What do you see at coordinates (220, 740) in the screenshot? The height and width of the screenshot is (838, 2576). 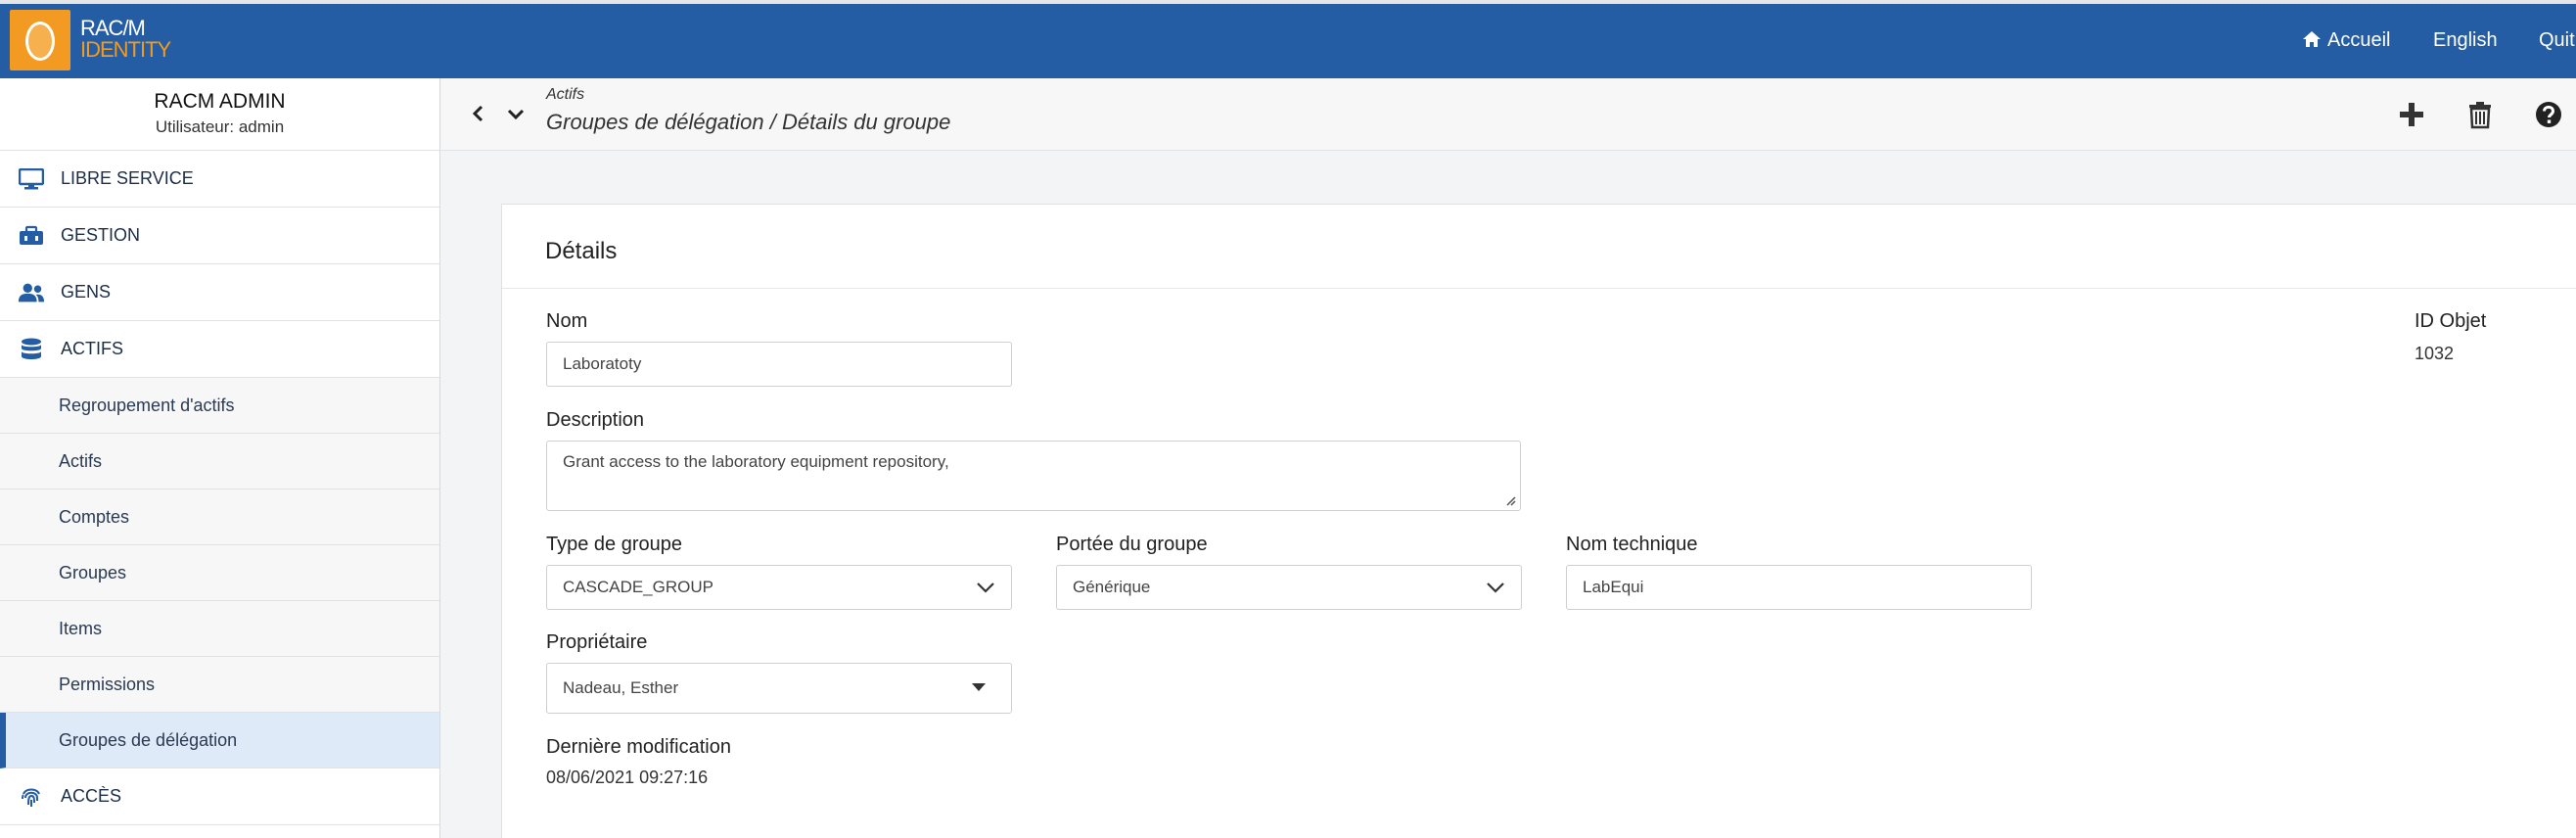 I see `sidebar-subitem-groupes-delegation: Groupes de délégation` at bounding box center [220, 740].